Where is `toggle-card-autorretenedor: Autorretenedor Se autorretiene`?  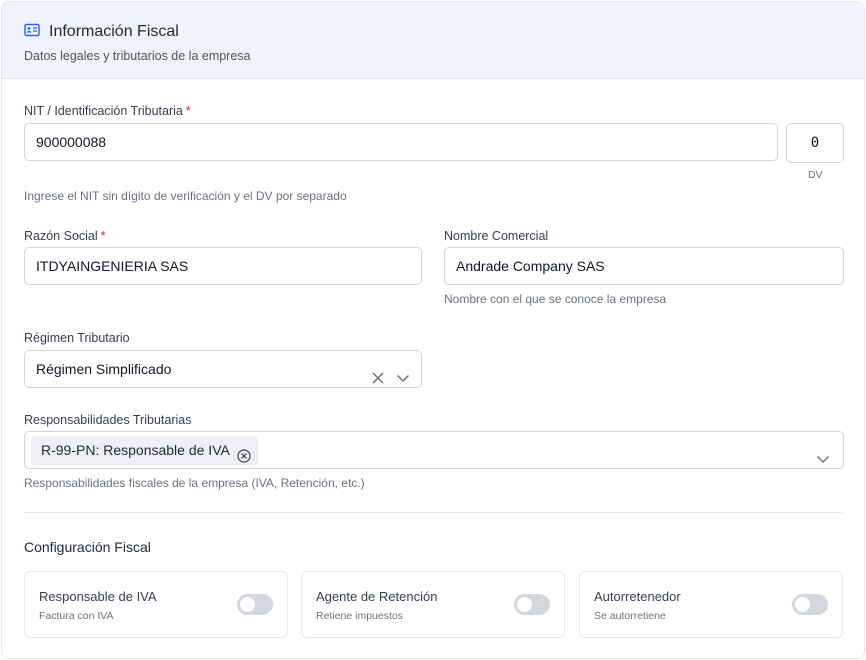
toggle-card-autorretenedor: Autorretenedor Se autorretiene is located at coordinates (711, 604).